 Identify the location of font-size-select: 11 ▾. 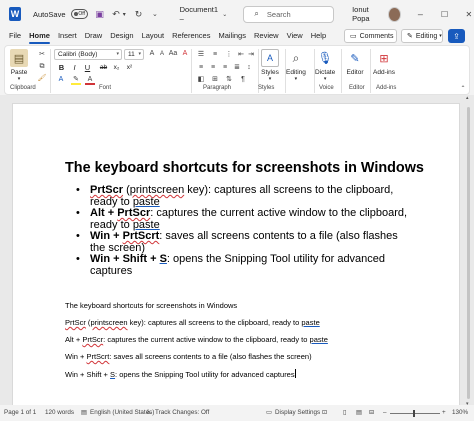
(134, 54).